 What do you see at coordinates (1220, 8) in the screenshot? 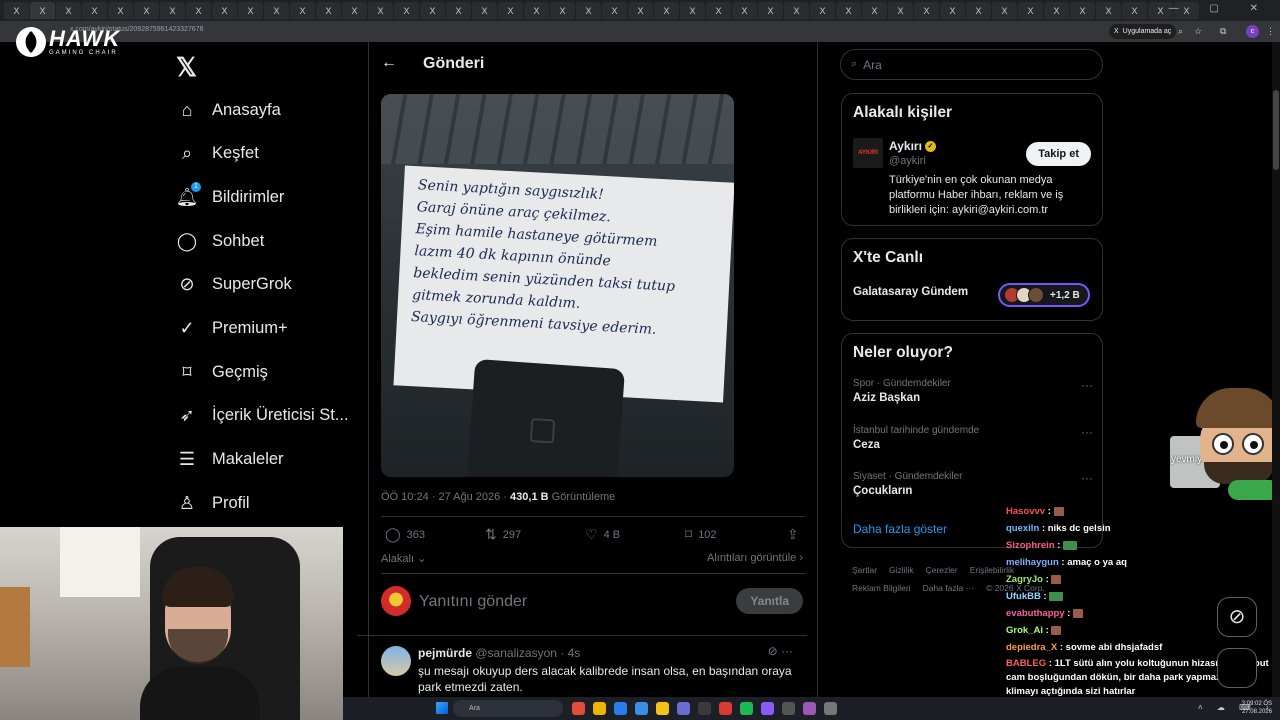
I see `window-controls: — ▢ ✕` at bounding box center [1220, 8].